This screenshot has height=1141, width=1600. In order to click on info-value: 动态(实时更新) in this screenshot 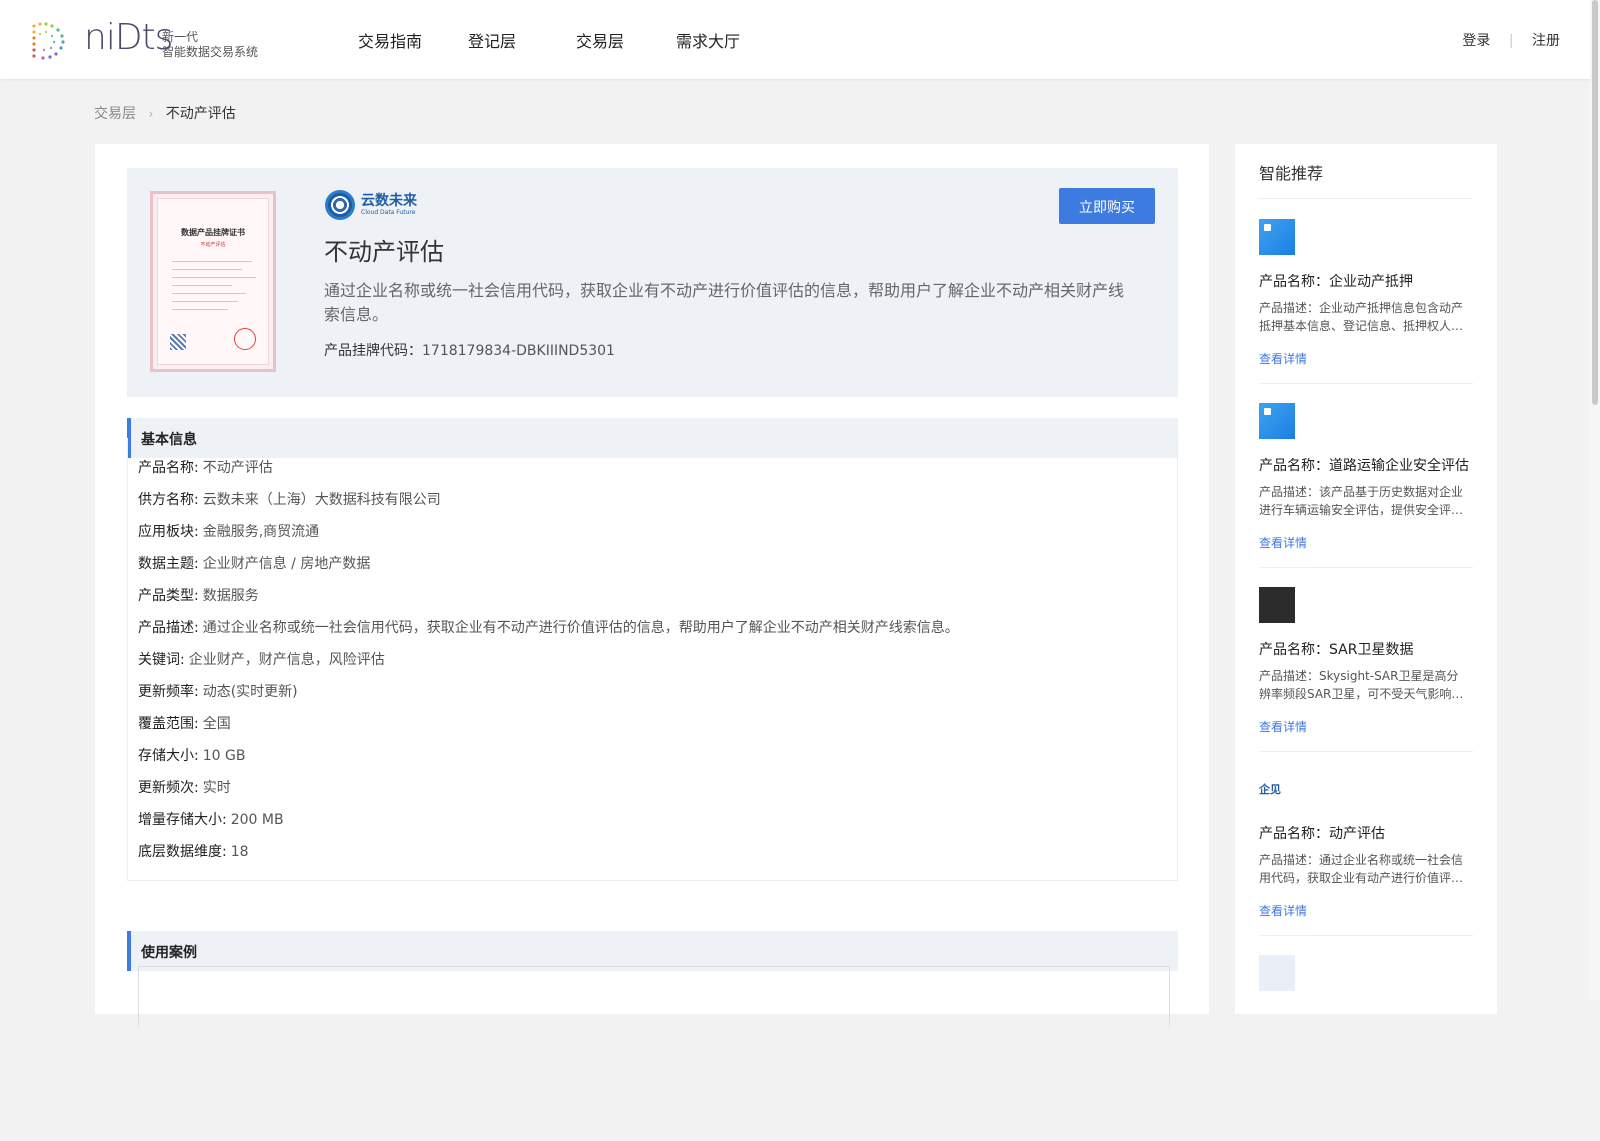, I will do `click(250, 692)`.